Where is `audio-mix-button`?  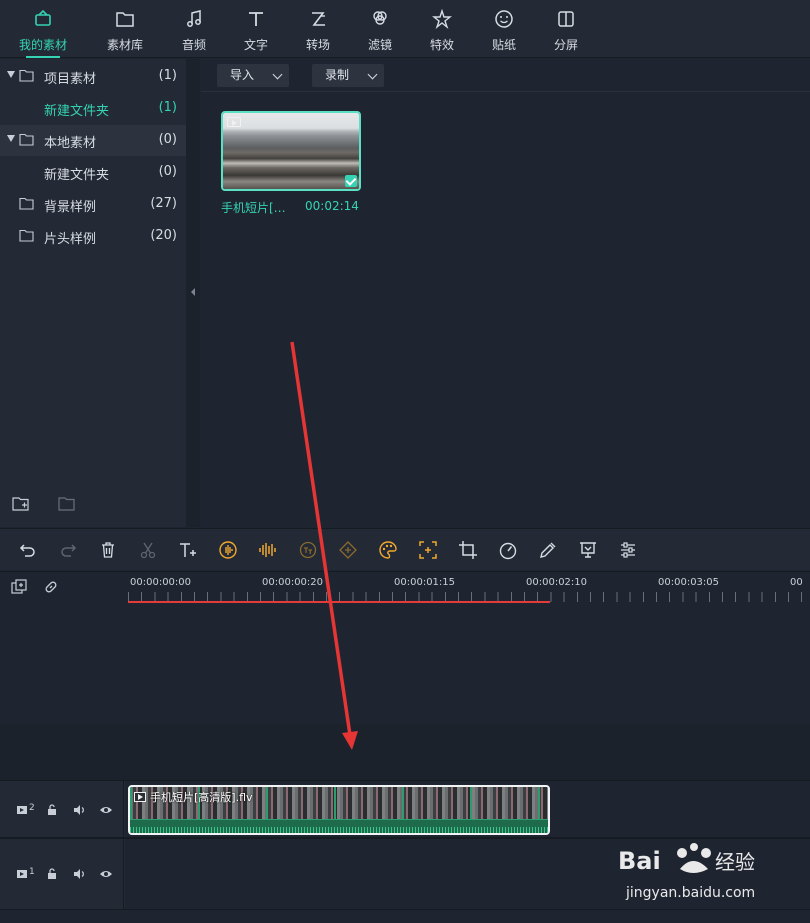 audio-mix-button is located at coordinates (268, 550).